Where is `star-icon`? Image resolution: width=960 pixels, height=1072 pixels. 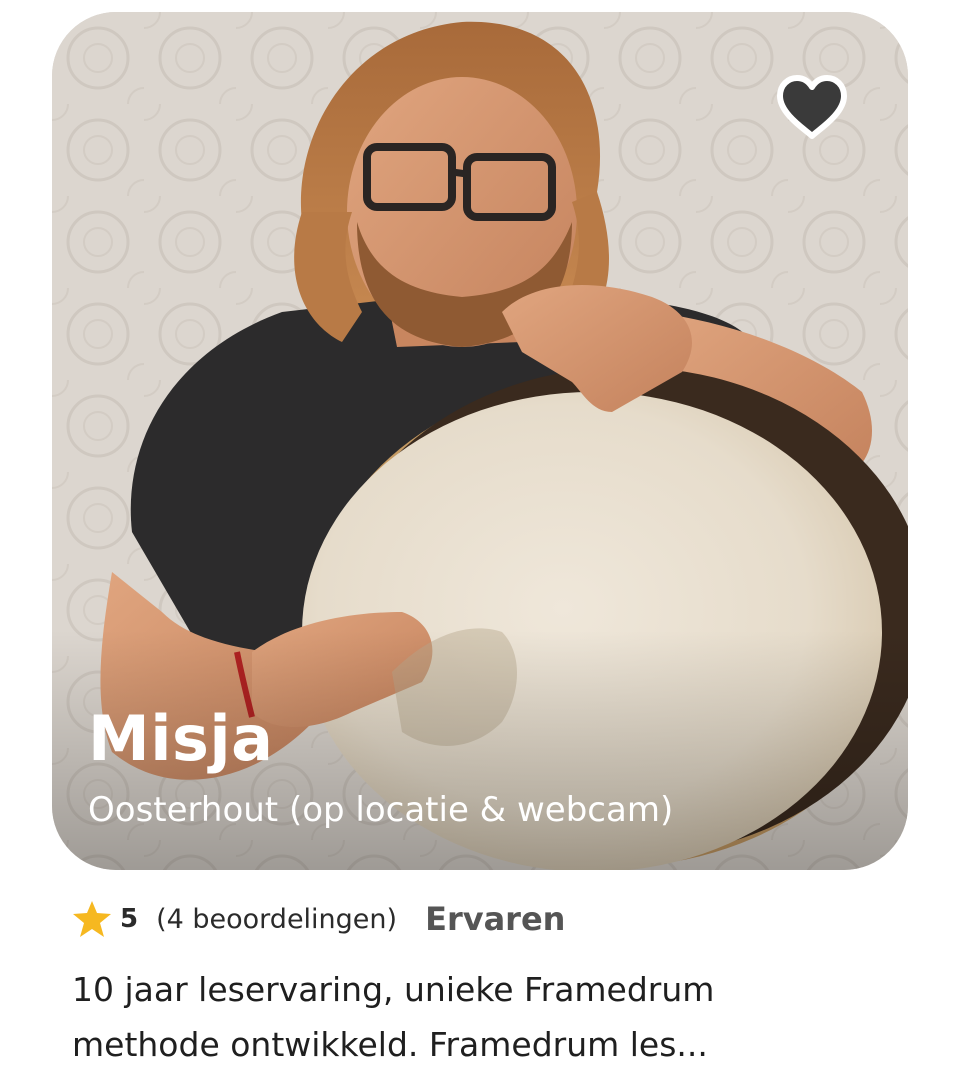 star-icon is located at coordinates (92, 919).